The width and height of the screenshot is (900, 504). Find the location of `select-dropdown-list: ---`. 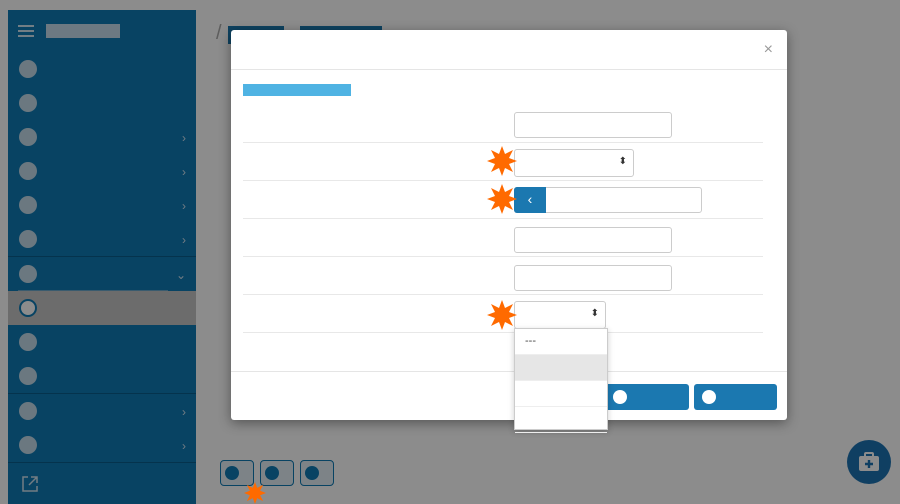

select-dropdown-list: --- is located at coordinates (561, 380).